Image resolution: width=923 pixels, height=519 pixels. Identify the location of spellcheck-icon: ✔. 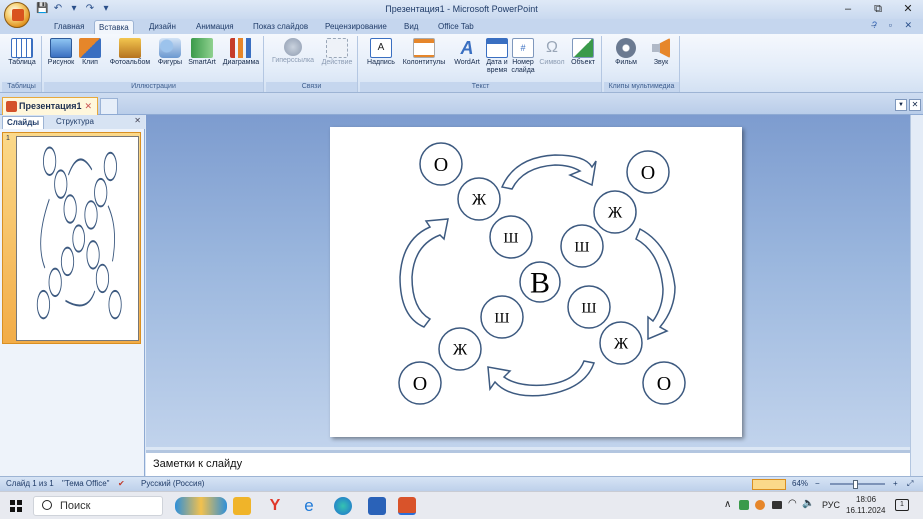
(121, 484).